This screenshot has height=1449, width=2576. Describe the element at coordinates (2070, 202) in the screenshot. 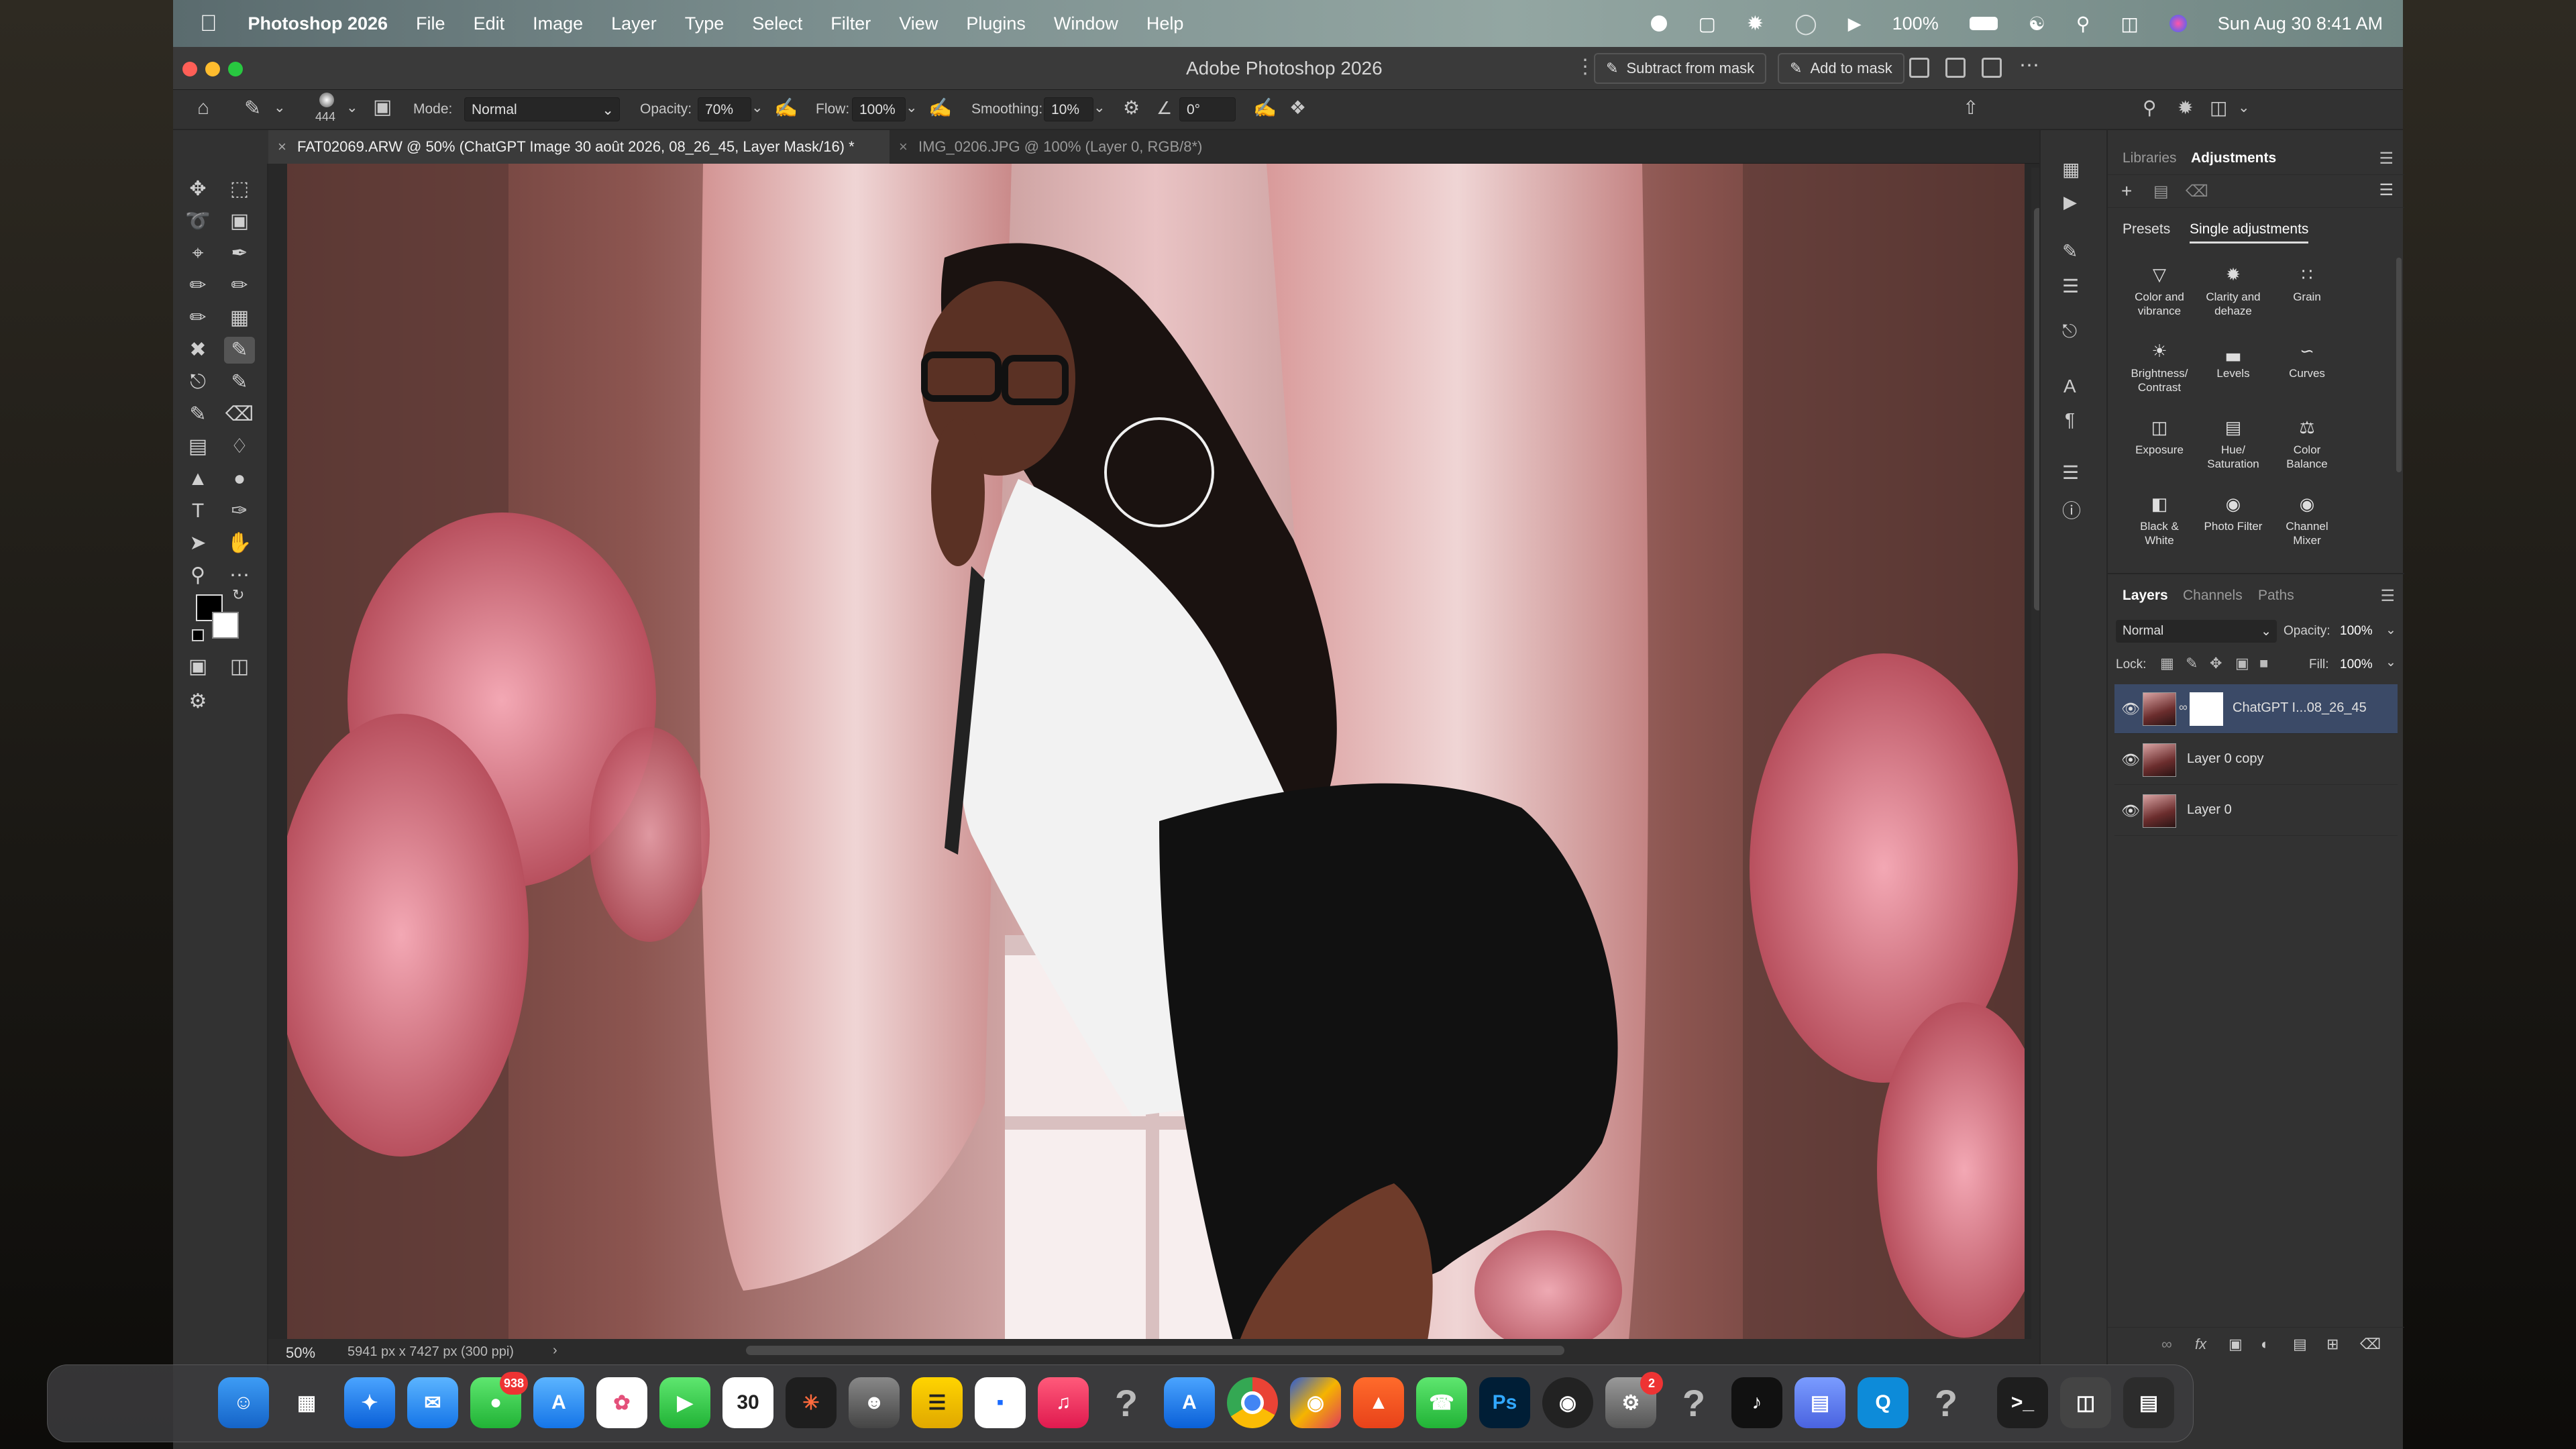

I see `actions-play-icon: ▶` at that location.